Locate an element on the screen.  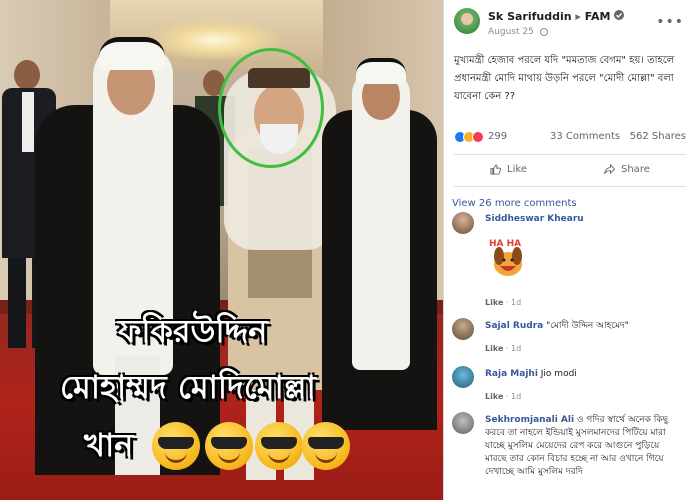
comment-item: Siddheswar Khearu HA HA Like · 1d is located at coordinates (569, 260).